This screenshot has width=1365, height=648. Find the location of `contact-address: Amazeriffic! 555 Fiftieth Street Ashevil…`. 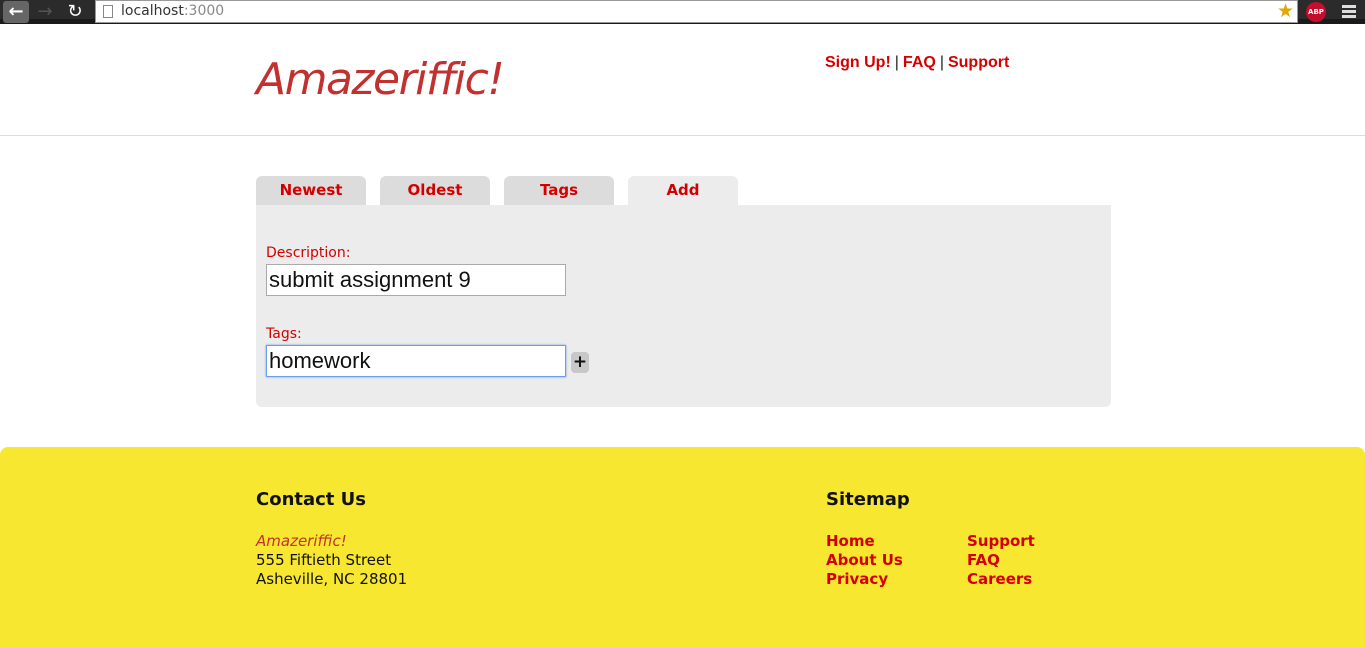

contact-address: Amazeriffic! 555 Fiftieth Street Ashevil… is located at coordinates (331, 560).